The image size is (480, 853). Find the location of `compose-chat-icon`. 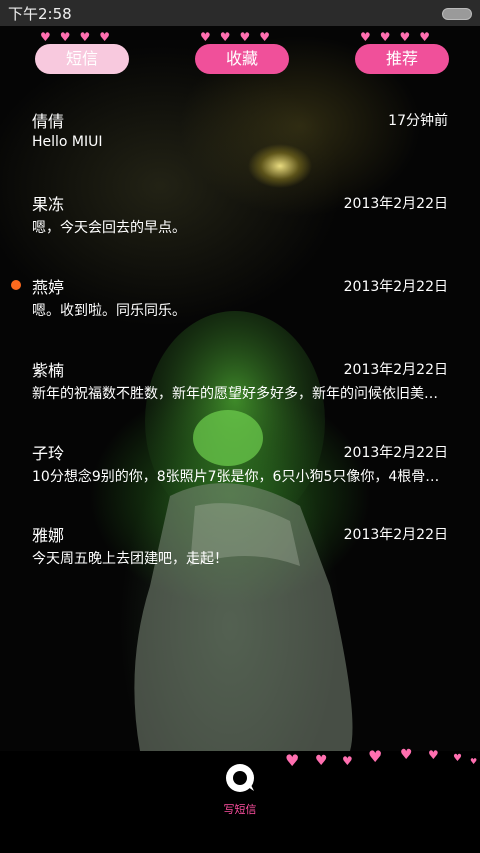

compose-chat-icon is located at coordinates (240, 778).